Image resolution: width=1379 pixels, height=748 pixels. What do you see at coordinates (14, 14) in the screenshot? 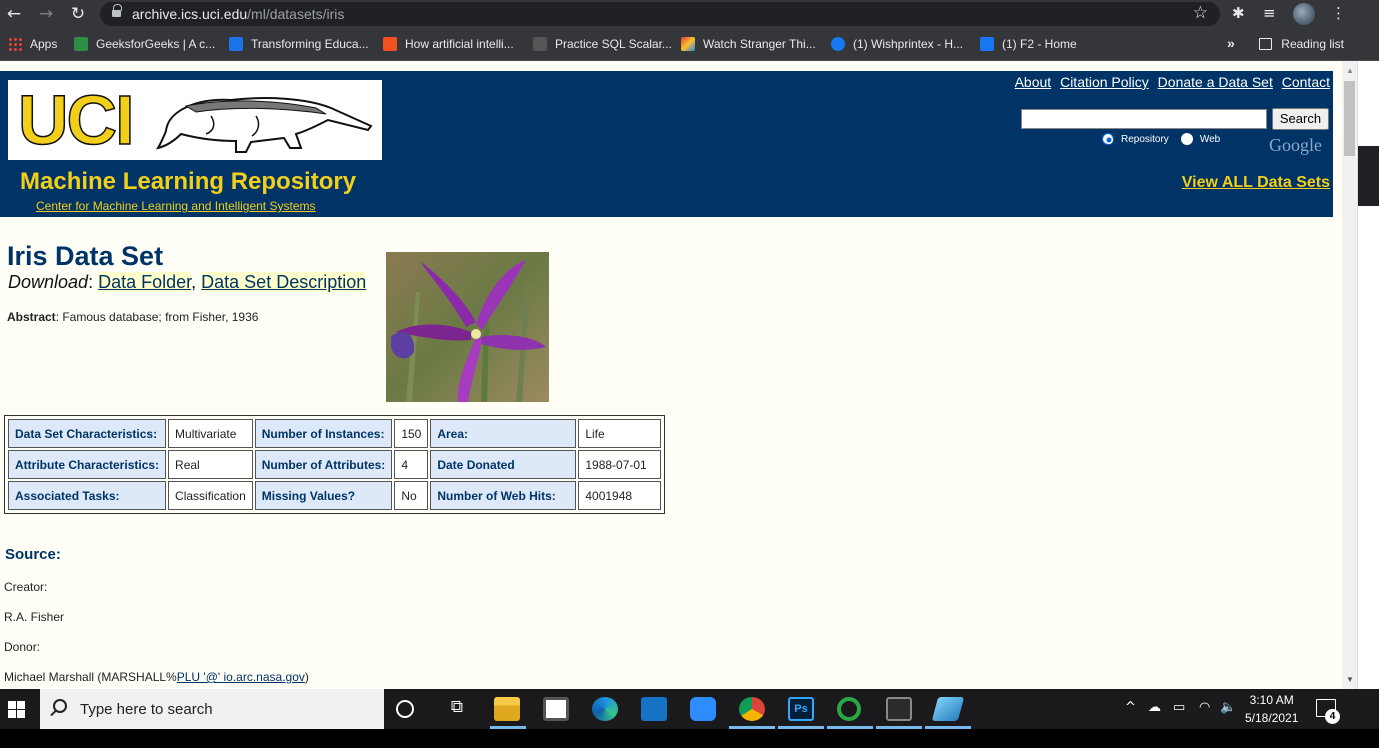
I see `back-icon: ←` at bounding box center [14, 14].